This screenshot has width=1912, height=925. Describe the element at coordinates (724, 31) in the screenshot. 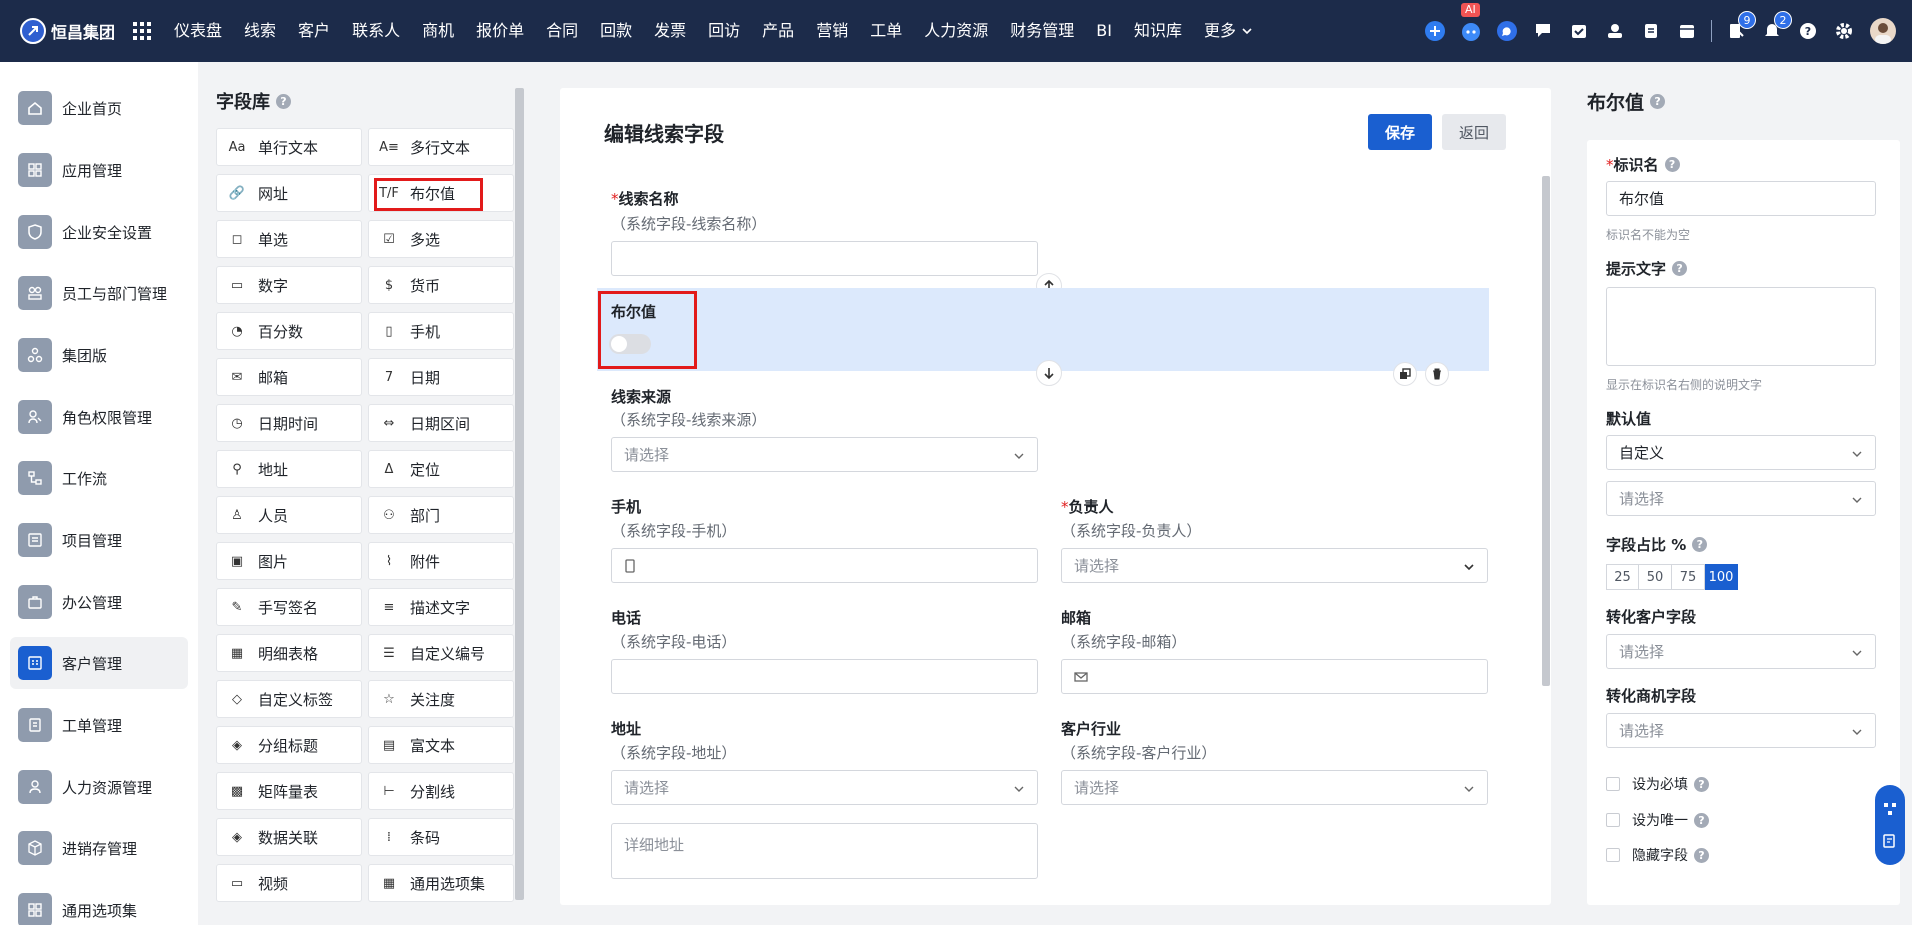

I see `nav-item: 回访` at that location.